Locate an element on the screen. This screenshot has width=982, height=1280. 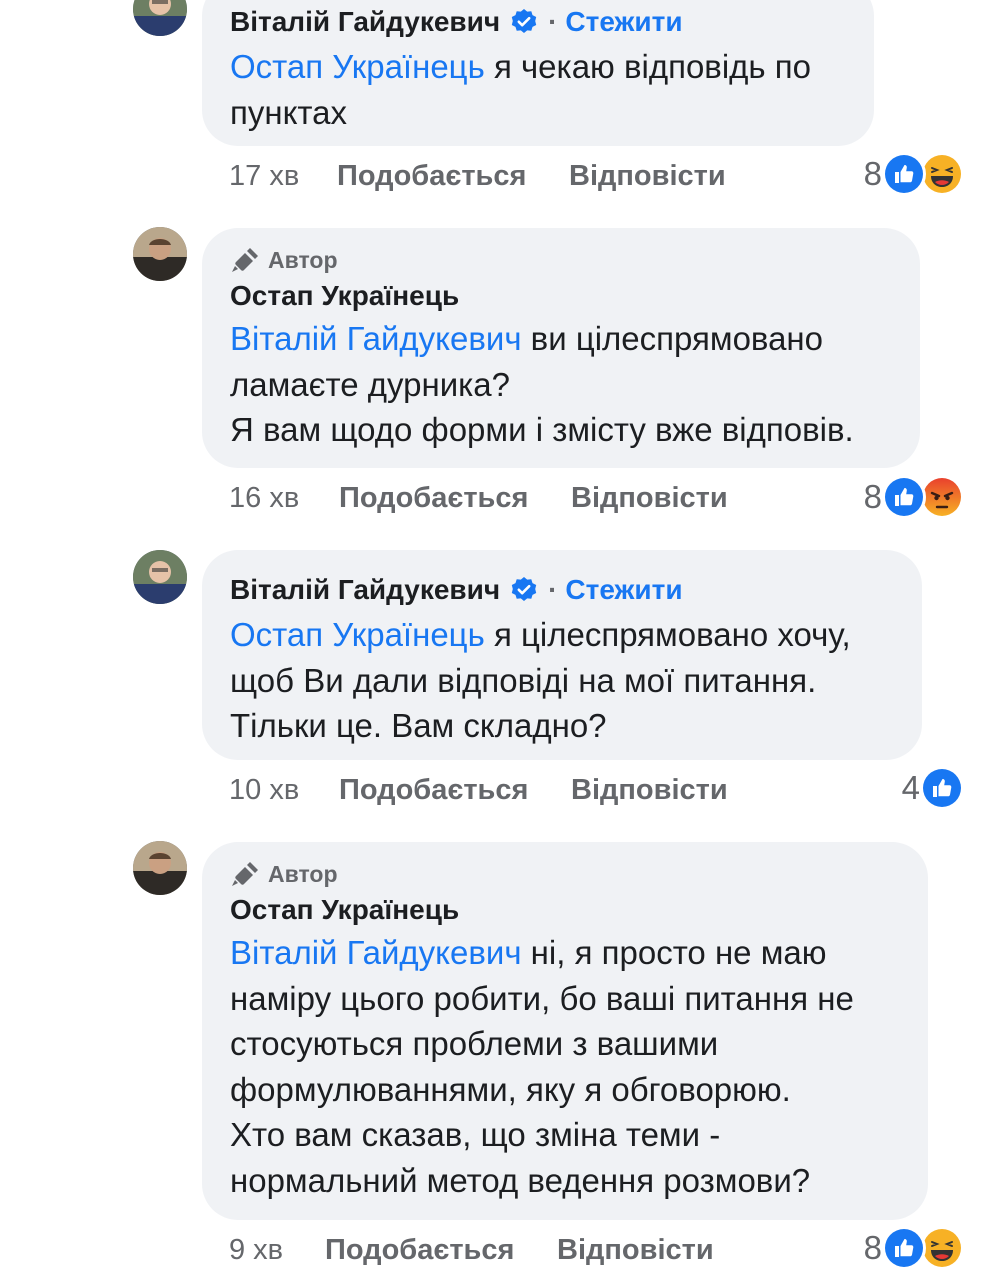
comment-timestamp: 16 хв is located at coordinates (264, 498).